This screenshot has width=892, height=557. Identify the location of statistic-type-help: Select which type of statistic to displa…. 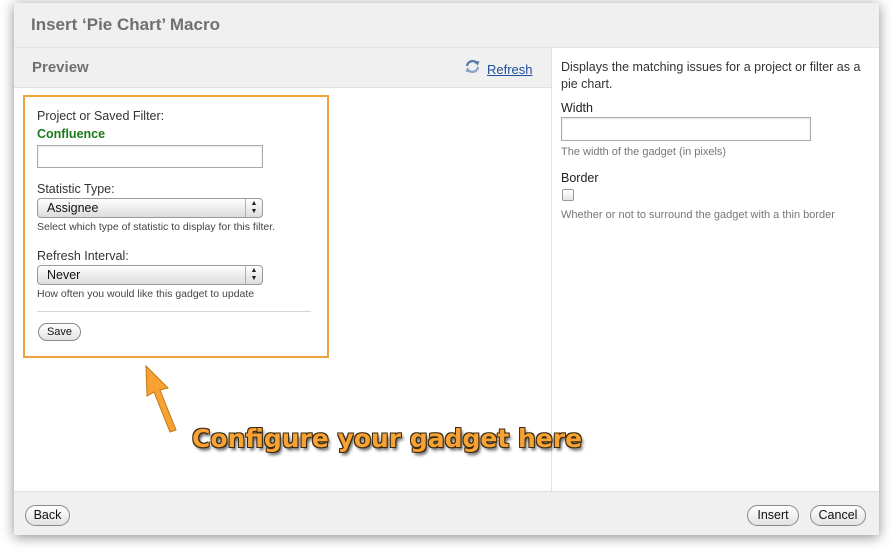
(156, 227).